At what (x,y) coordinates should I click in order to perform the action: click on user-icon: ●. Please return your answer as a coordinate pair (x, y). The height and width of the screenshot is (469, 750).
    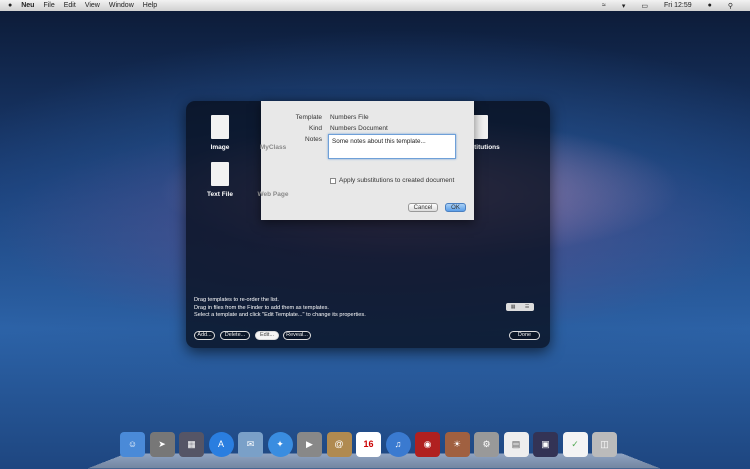
    Looking at the image, I should click on (710, 5).